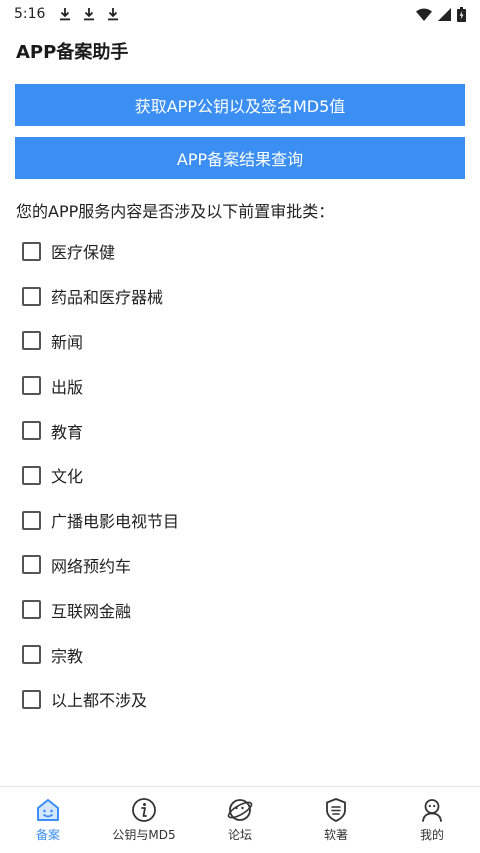 The height and width of the screenshot is (853, 480). I want to click on record-query-button: APP备案结果查询, so click(240, 158).